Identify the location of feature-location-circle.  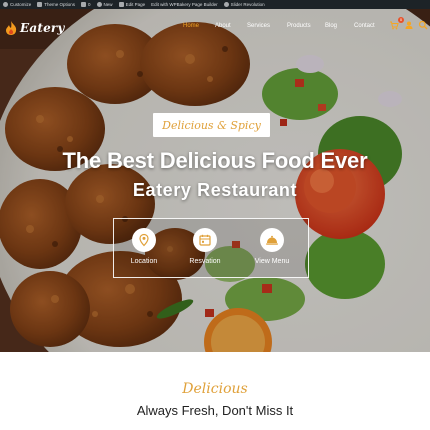
(144, 240).